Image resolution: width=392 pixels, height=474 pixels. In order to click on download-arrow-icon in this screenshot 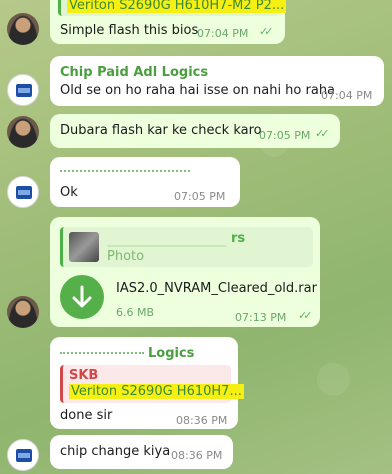, I will do `click(82, 297)`.